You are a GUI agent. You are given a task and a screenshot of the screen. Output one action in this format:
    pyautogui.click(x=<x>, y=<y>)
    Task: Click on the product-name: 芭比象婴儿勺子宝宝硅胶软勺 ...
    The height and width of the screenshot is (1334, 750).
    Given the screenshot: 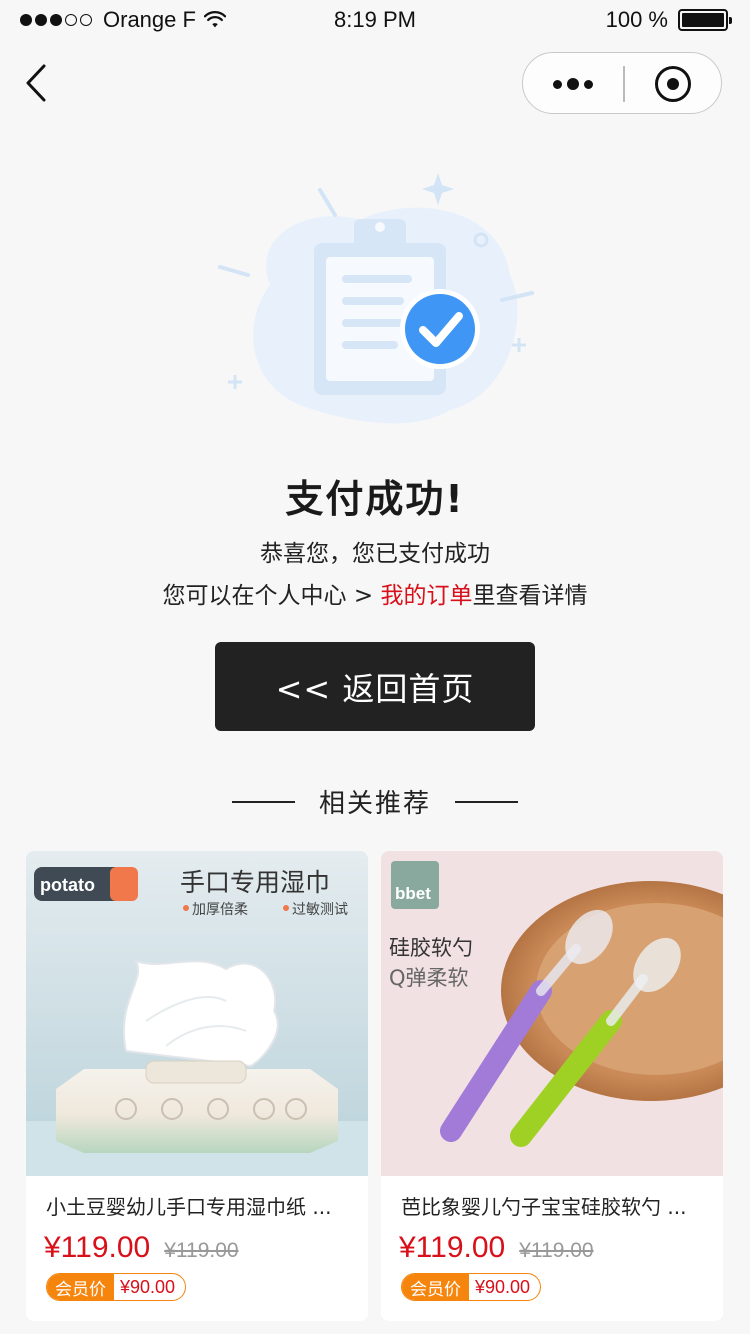 What is the action you would take?
    pyautogui.click(x=544, y=1207)
    